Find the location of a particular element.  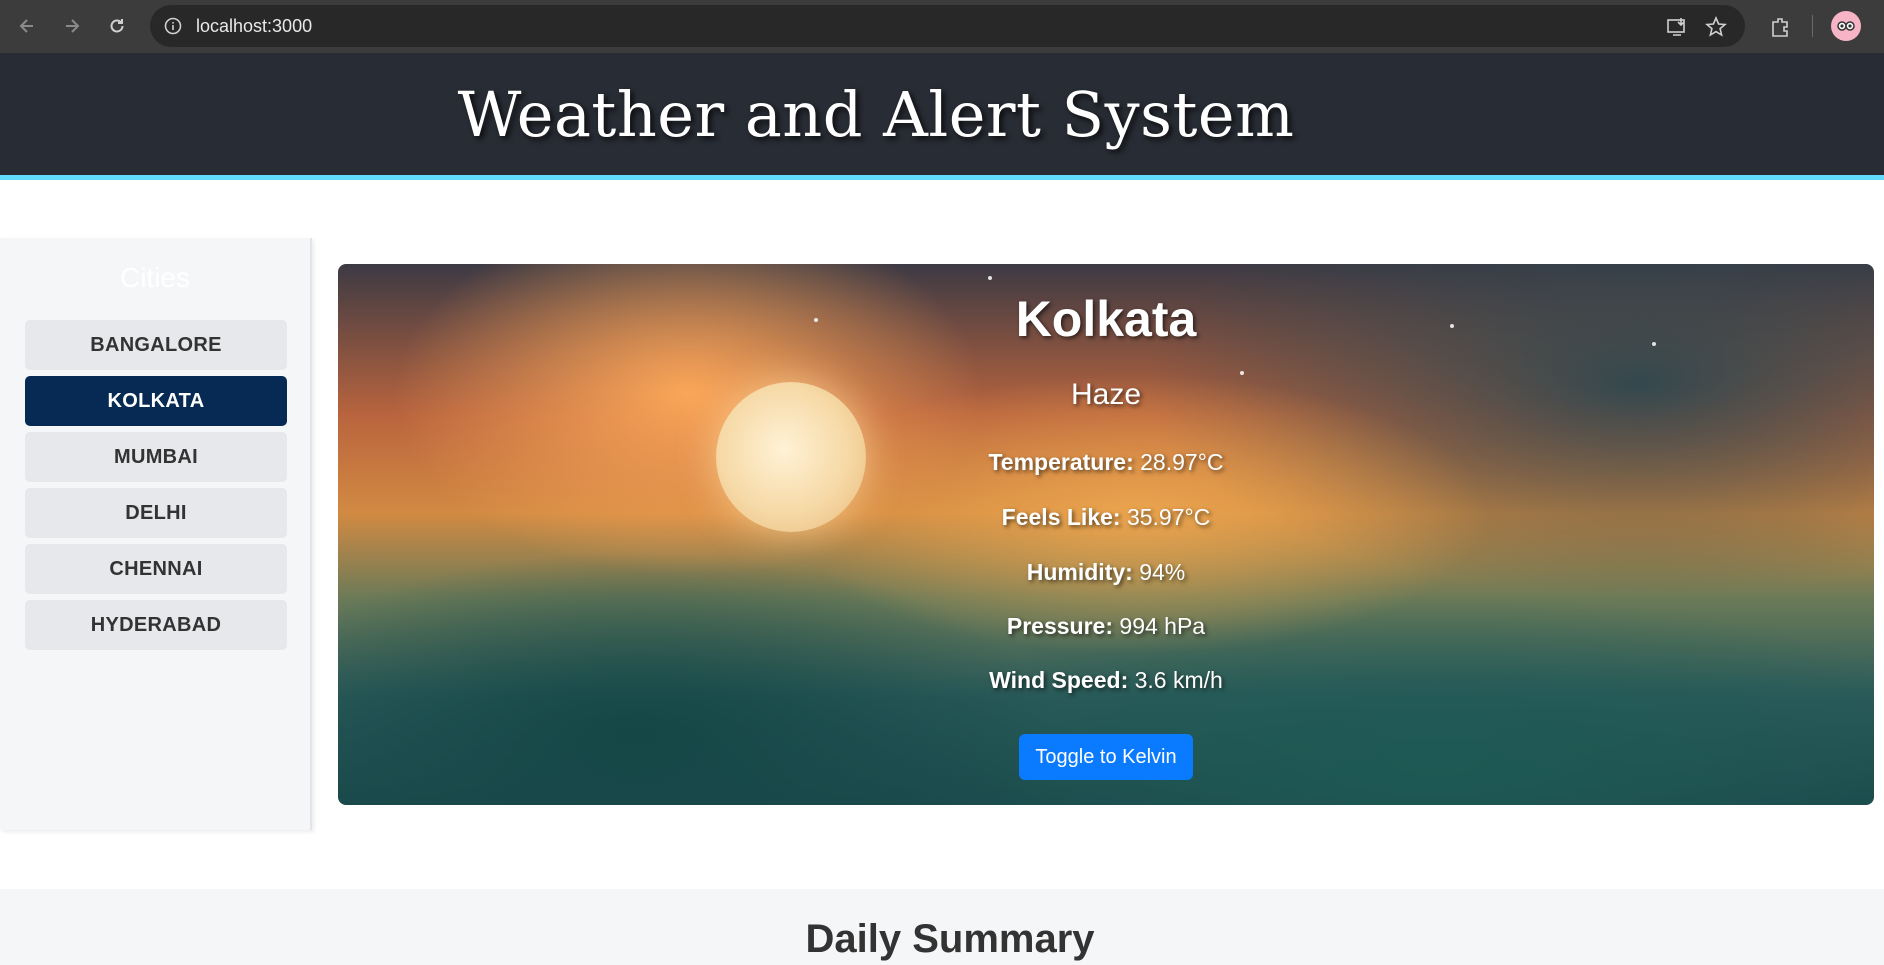

city-button-chennai: CHENNAI is located at coordinates (156, 569).